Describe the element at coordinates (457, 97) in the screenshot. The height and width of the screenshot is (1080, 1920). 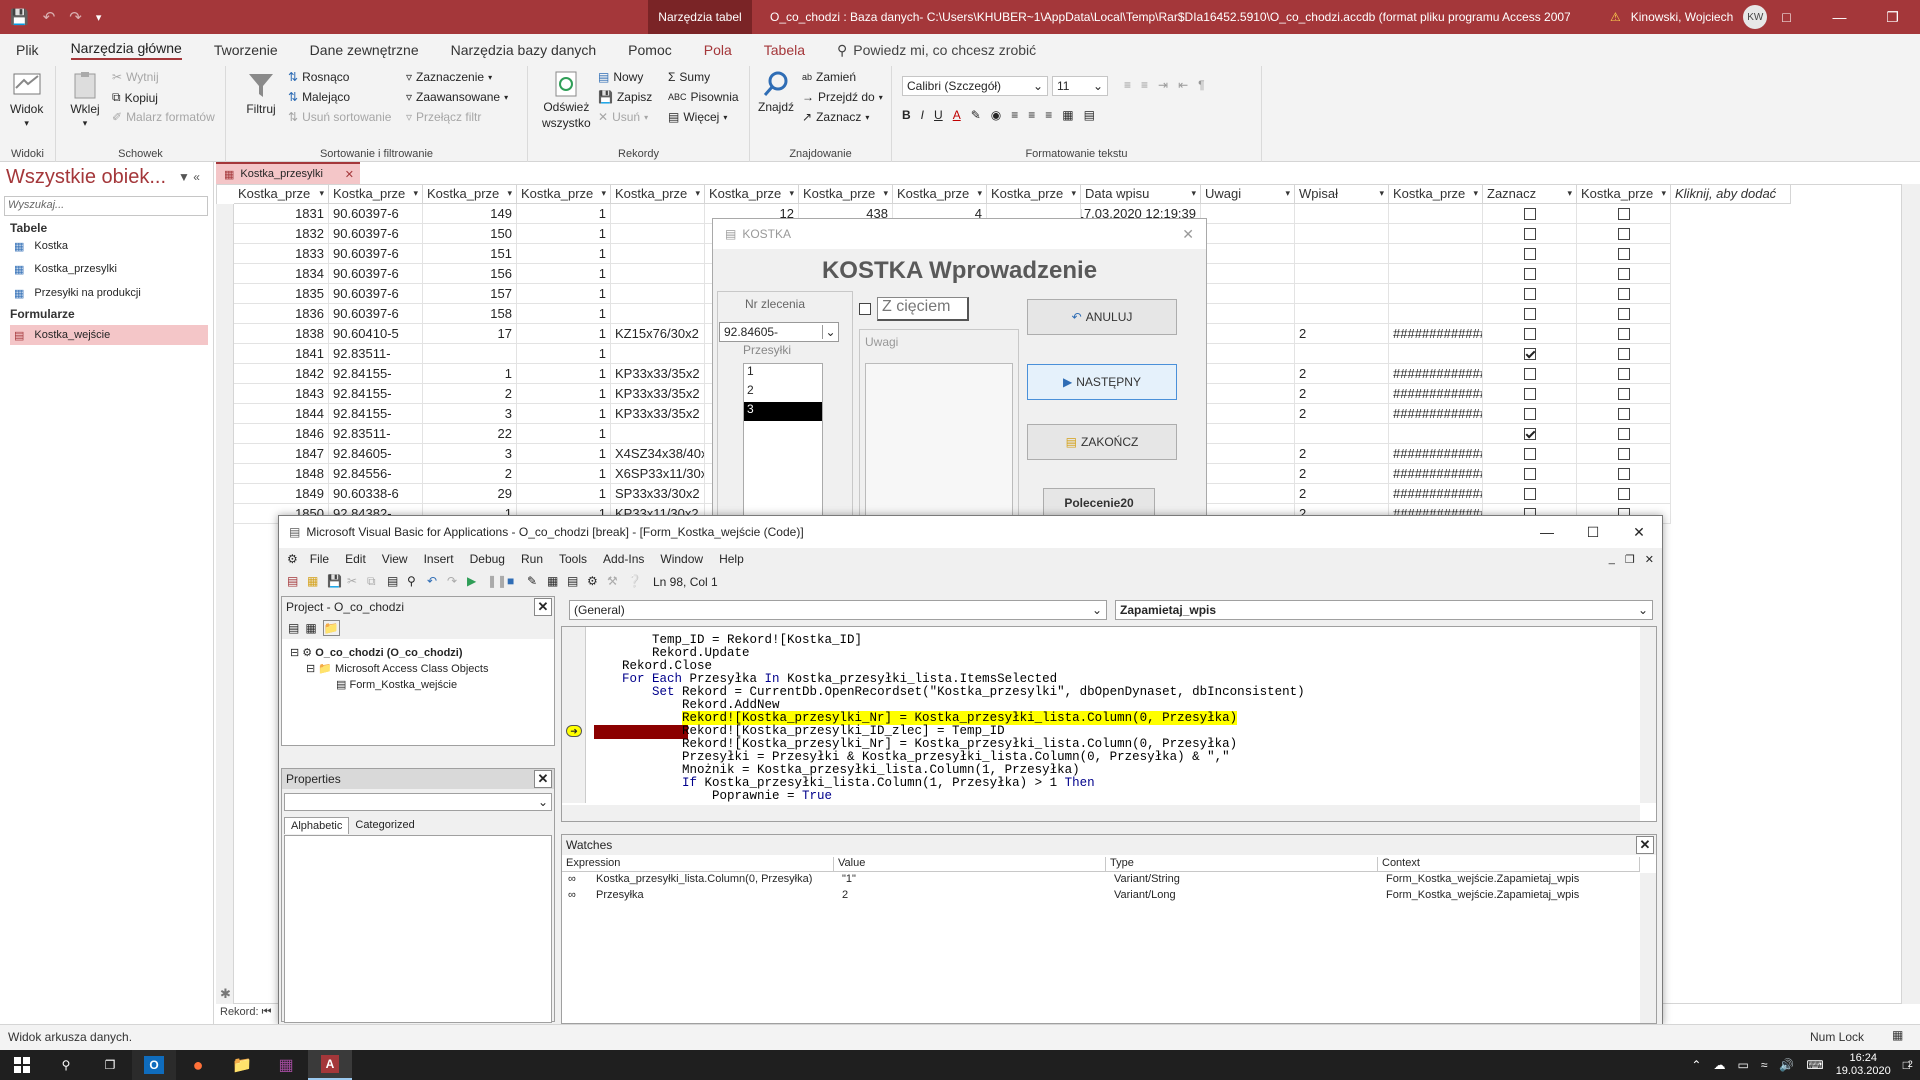
I see `zaawansowane-button: ▿ Zaawansowane ▾` at that location.